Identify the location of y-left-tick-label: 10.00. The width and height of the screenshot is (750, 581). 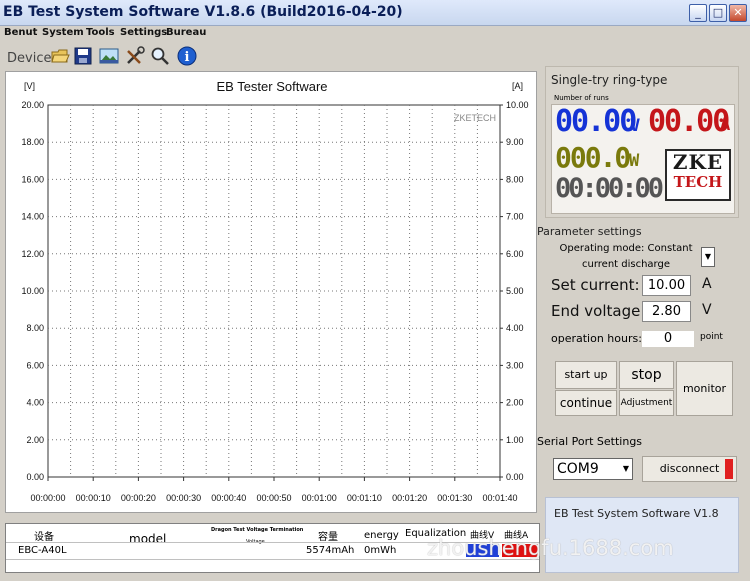
(32, 291).